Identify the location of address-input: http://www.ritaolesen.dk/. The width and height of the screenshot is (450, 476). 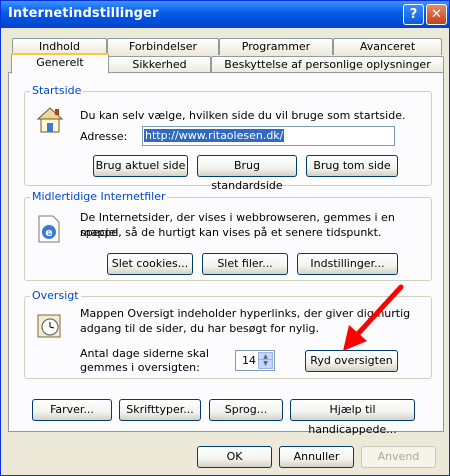
(268, 136).